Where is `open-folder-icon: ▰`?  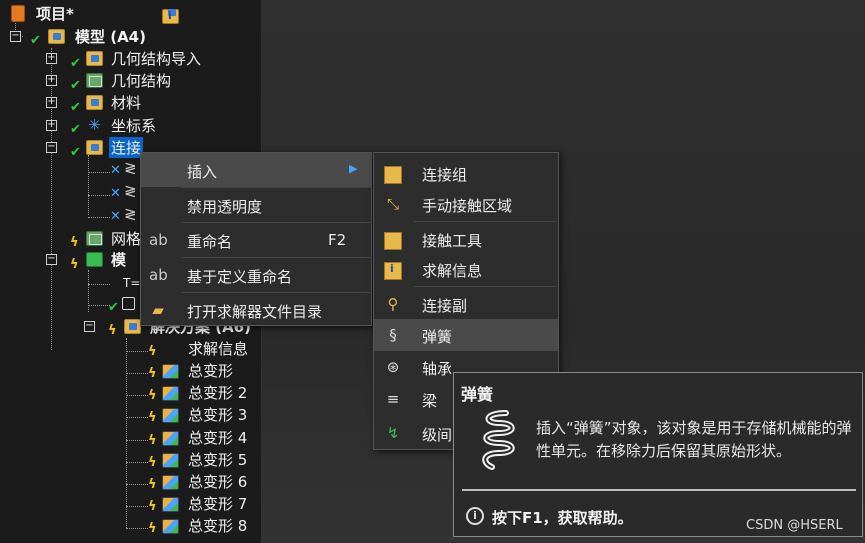 open-folder-icon: ▰ is located at coordinates (158, 310).